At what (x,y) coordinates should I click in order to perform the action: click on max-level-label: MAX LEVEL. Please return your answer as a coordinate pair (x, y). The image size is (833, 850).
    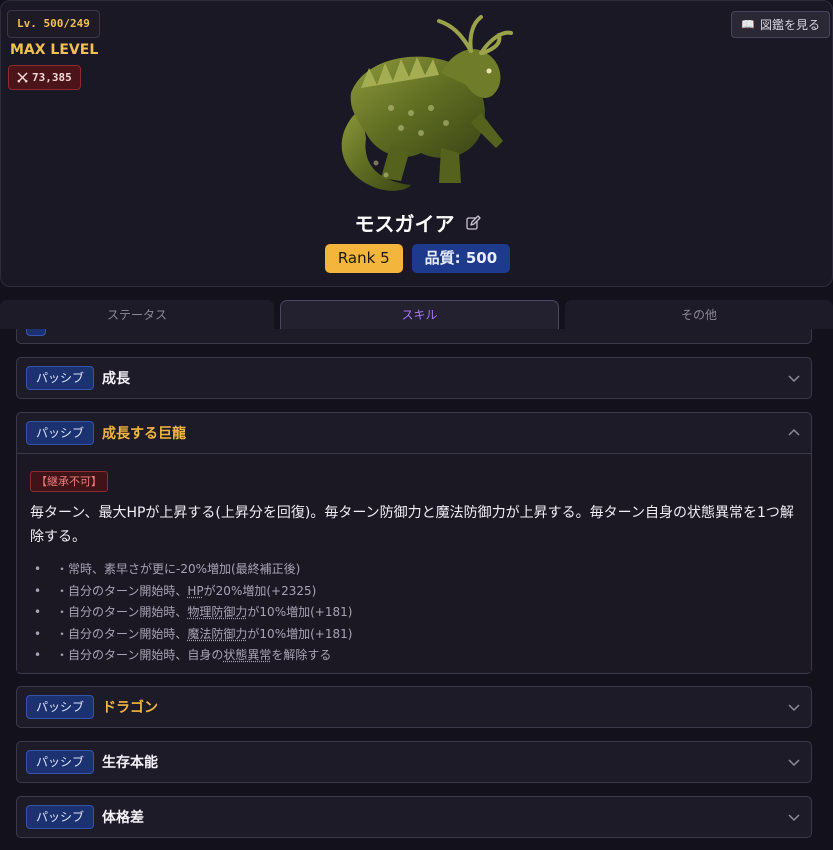
    Looking at the image, I should click on (54, 50).